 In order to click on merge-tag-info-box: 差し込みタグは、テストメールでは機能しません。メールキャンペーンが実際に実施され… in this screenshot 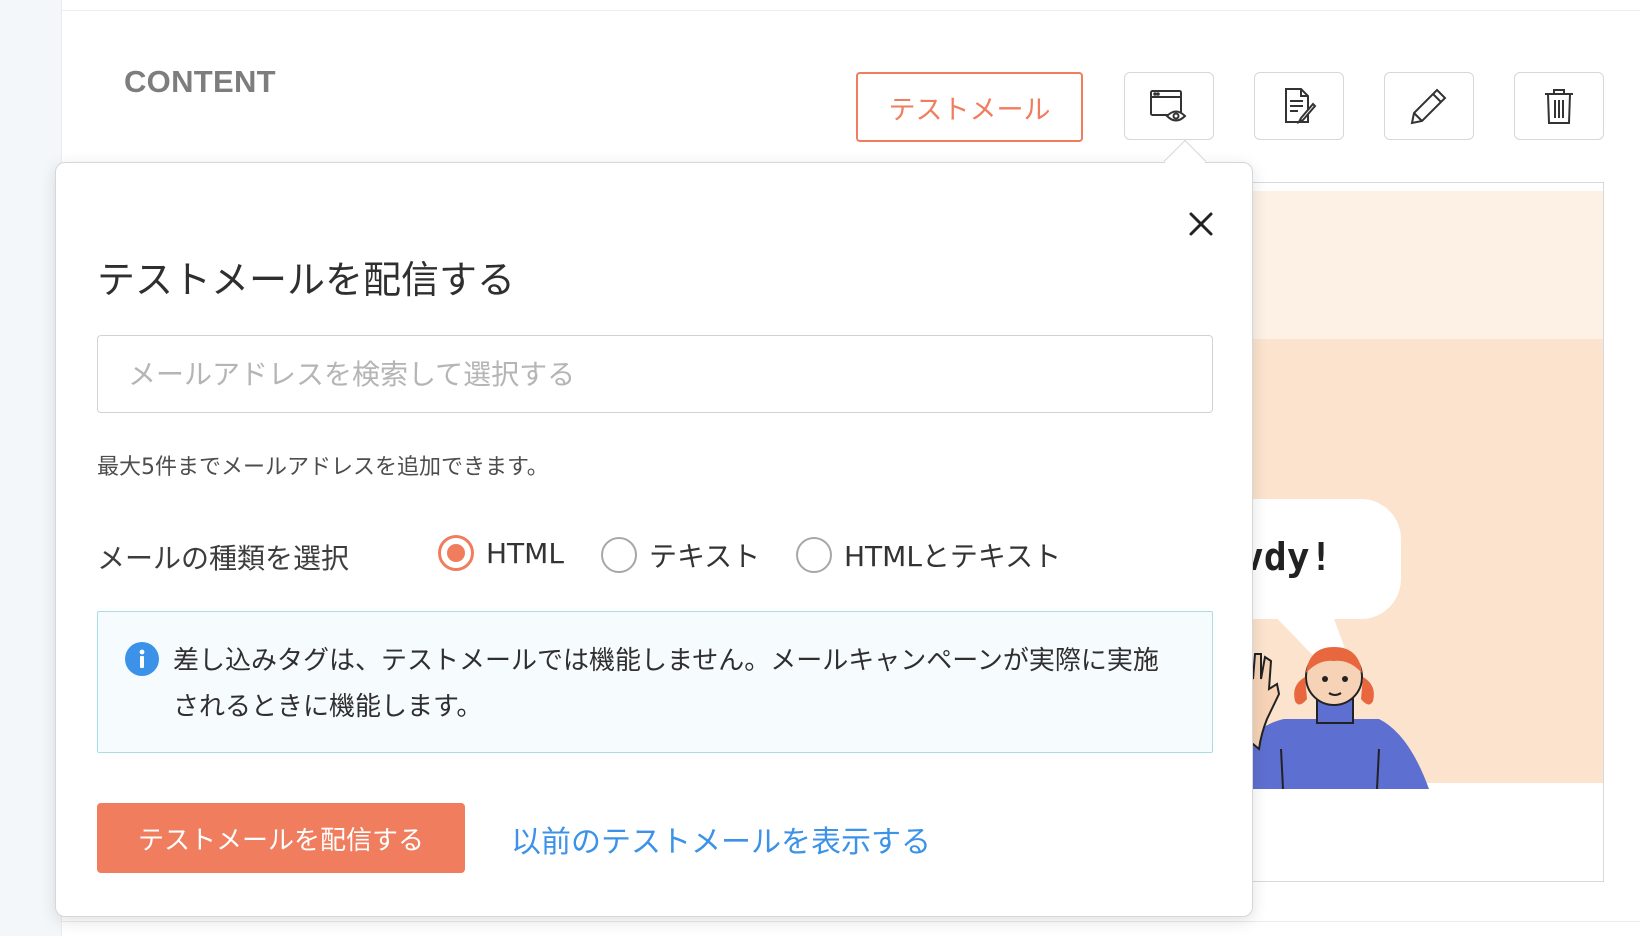, I will do `click(655, 682)`.